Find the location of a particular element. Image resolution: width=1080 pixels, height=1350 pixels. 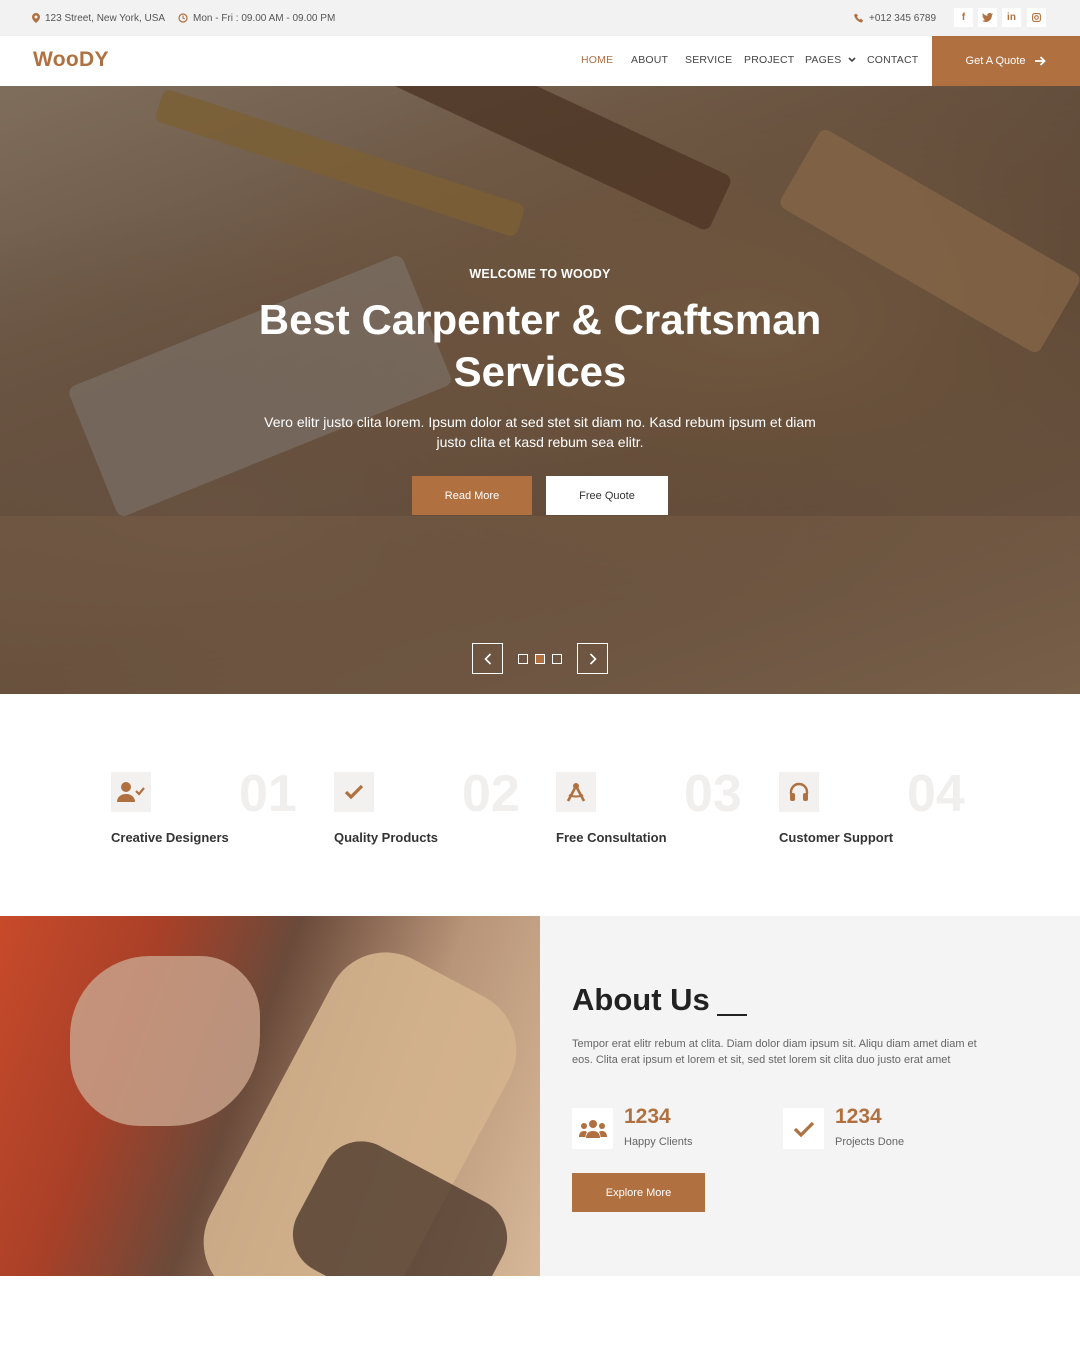

address-item: 123 Street, New York, USA is located at coordinates (98, 18).